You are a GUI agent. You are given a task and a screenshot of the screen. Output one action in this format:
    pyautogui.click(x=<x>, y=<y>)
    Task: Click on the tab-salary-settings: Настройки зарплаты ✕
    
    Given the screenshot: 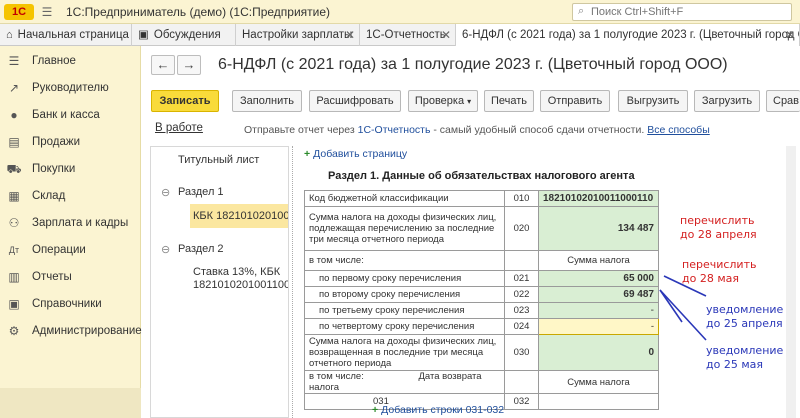 What is the action you would take?
    pyautogui.click(x=298, y=35)
    